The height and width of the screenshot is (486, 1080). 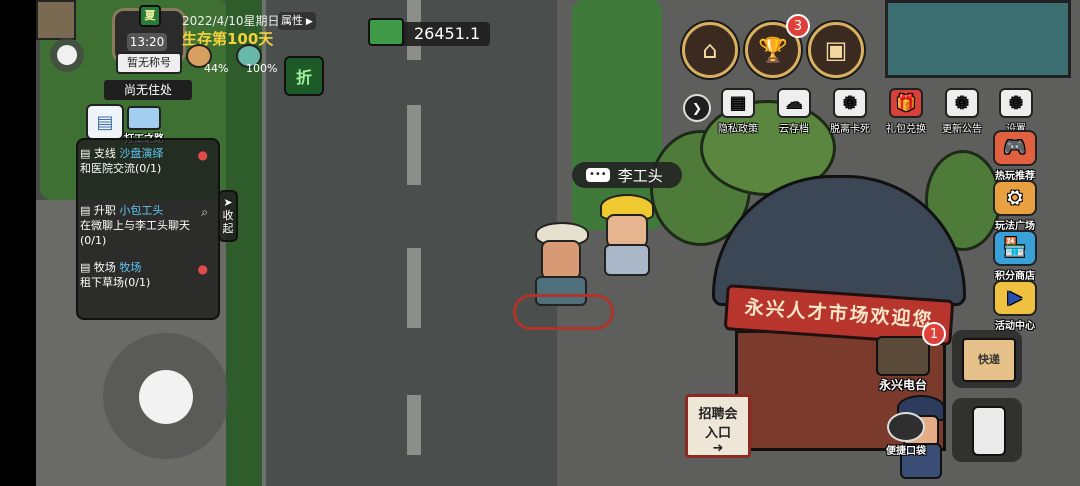 I want to click on work-path-icon, so click(x=144, y=118).